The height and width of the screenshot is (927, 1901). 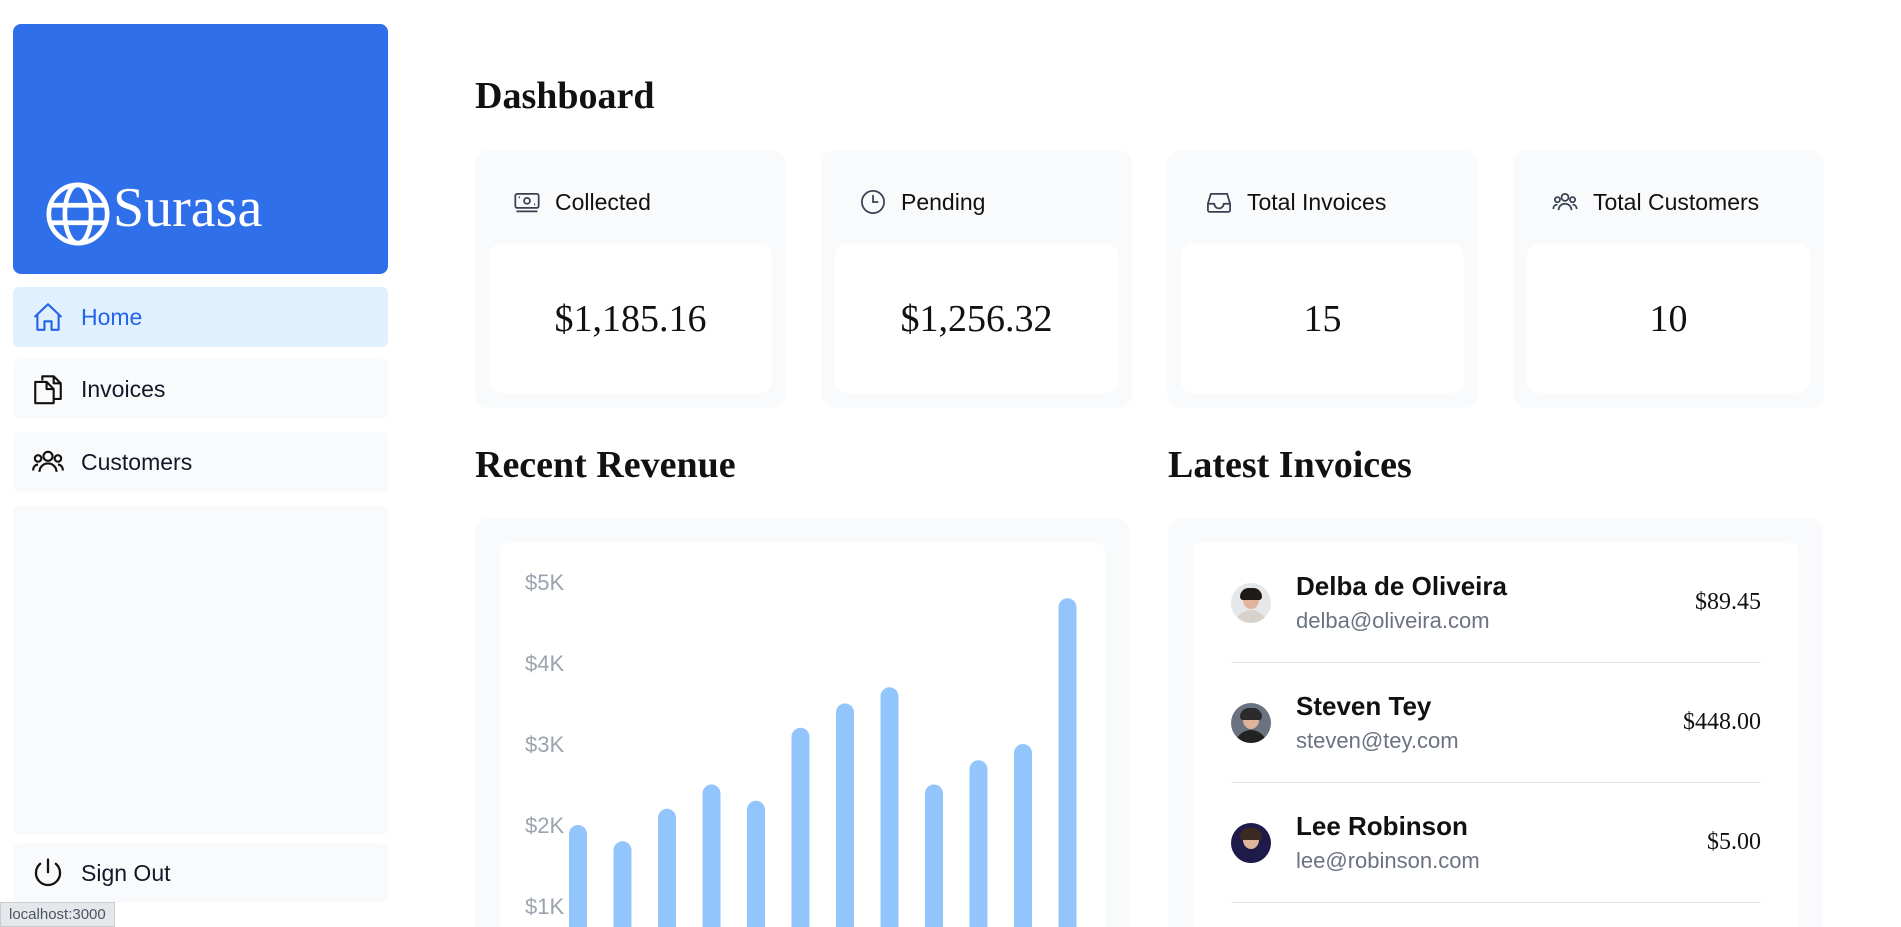 What do you see at coordinates (1322, 318) in the screenshot?
I see `card-value: 15` at bounding box center [1322, 318].